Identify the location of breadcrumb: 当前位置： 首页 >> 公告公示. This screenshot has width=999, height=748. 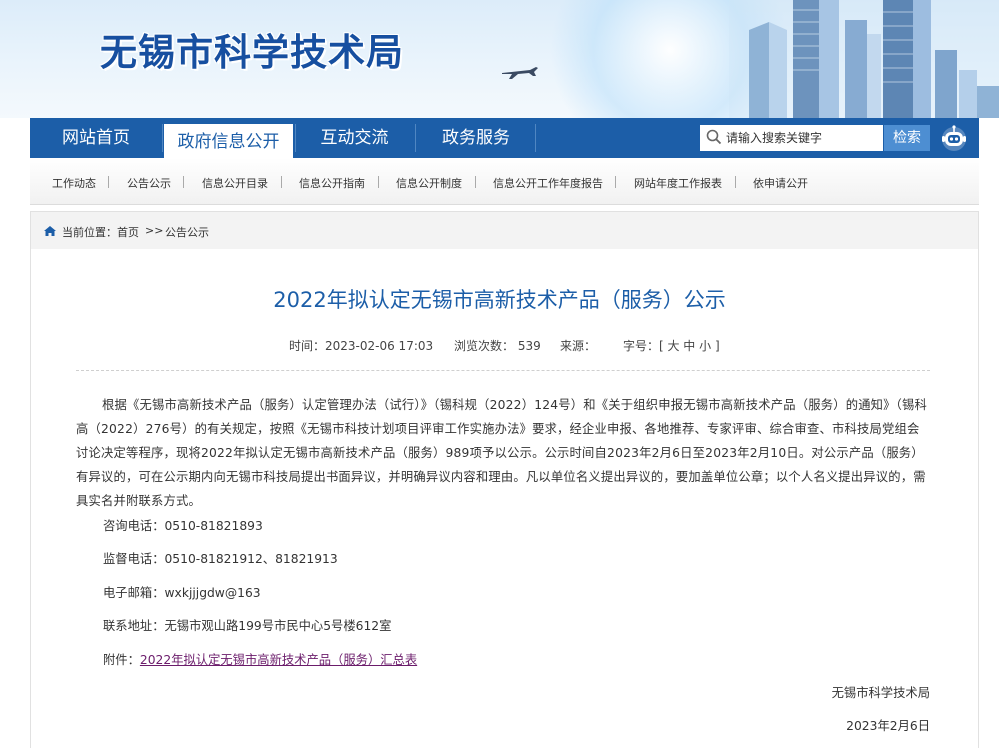
(504, 230).